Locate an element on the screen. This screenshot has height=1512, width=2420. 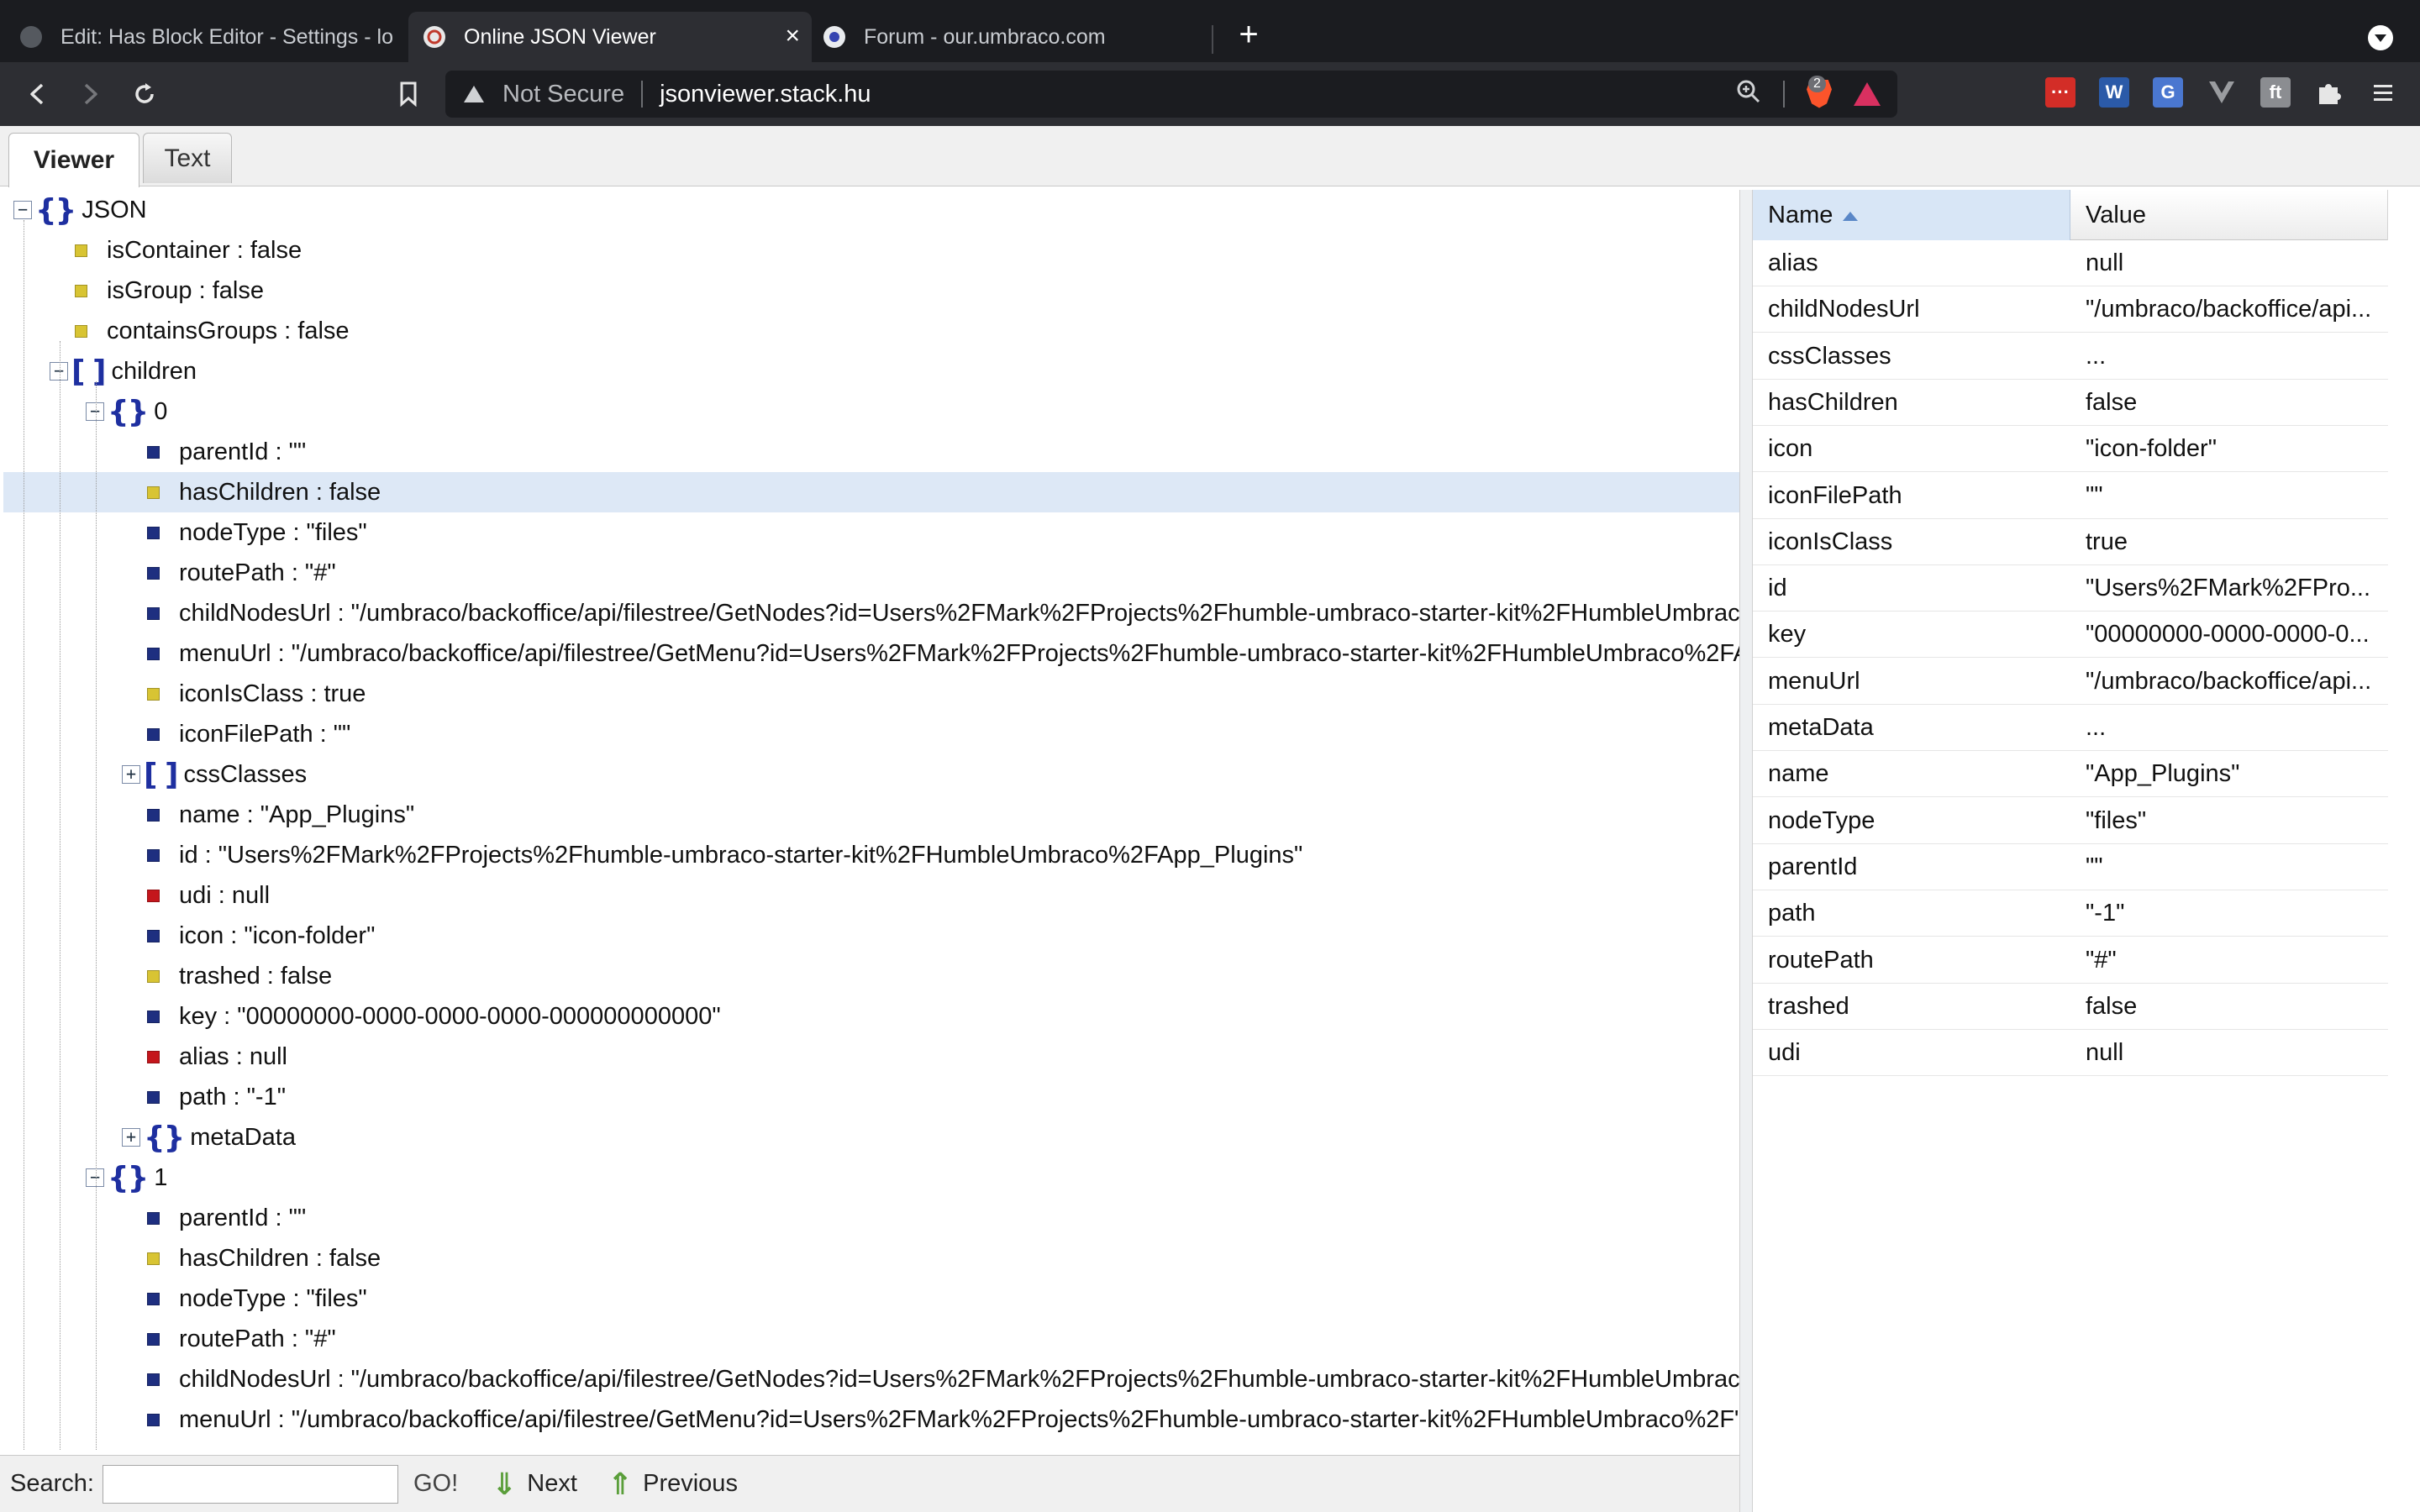
tree-node-value: udi : null is located at coordinates (871, 895).